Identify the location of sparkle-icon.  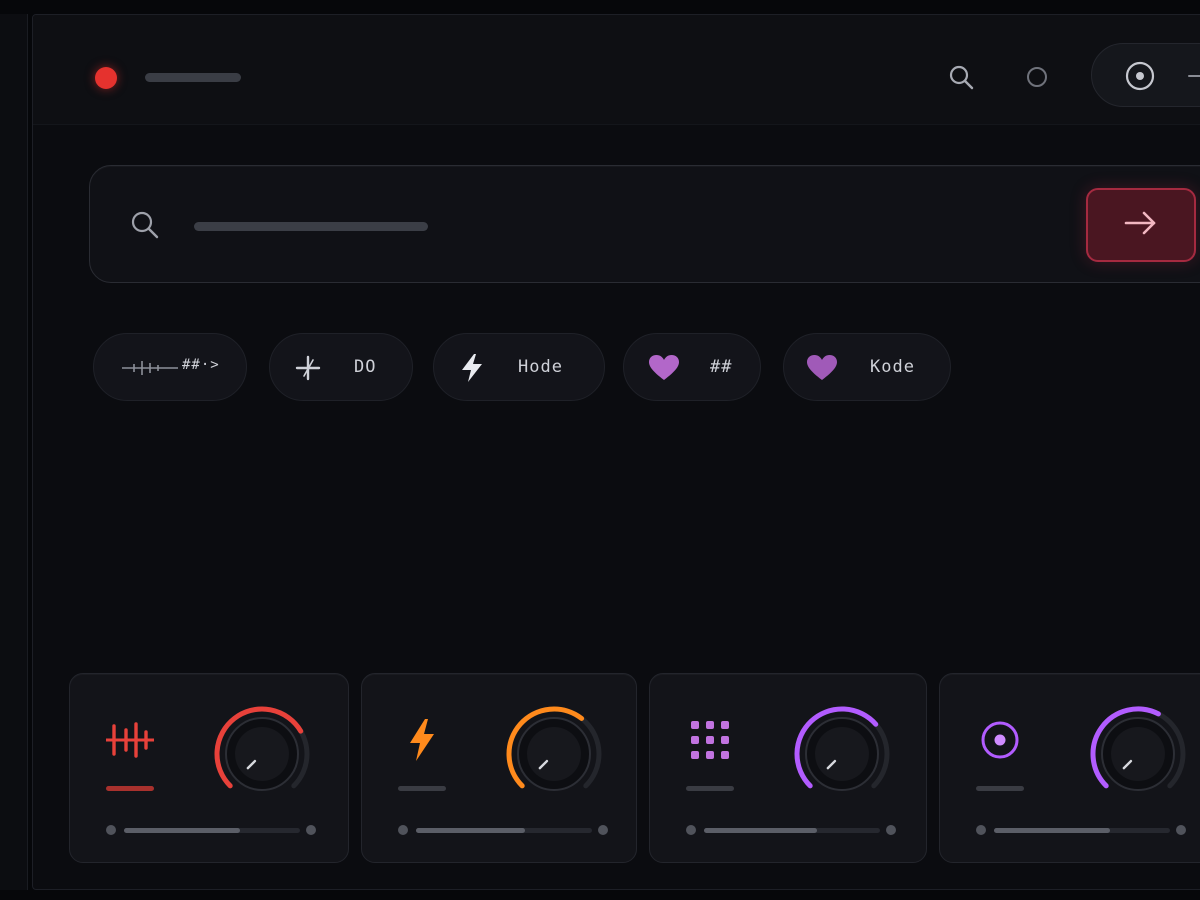
(308, 368).